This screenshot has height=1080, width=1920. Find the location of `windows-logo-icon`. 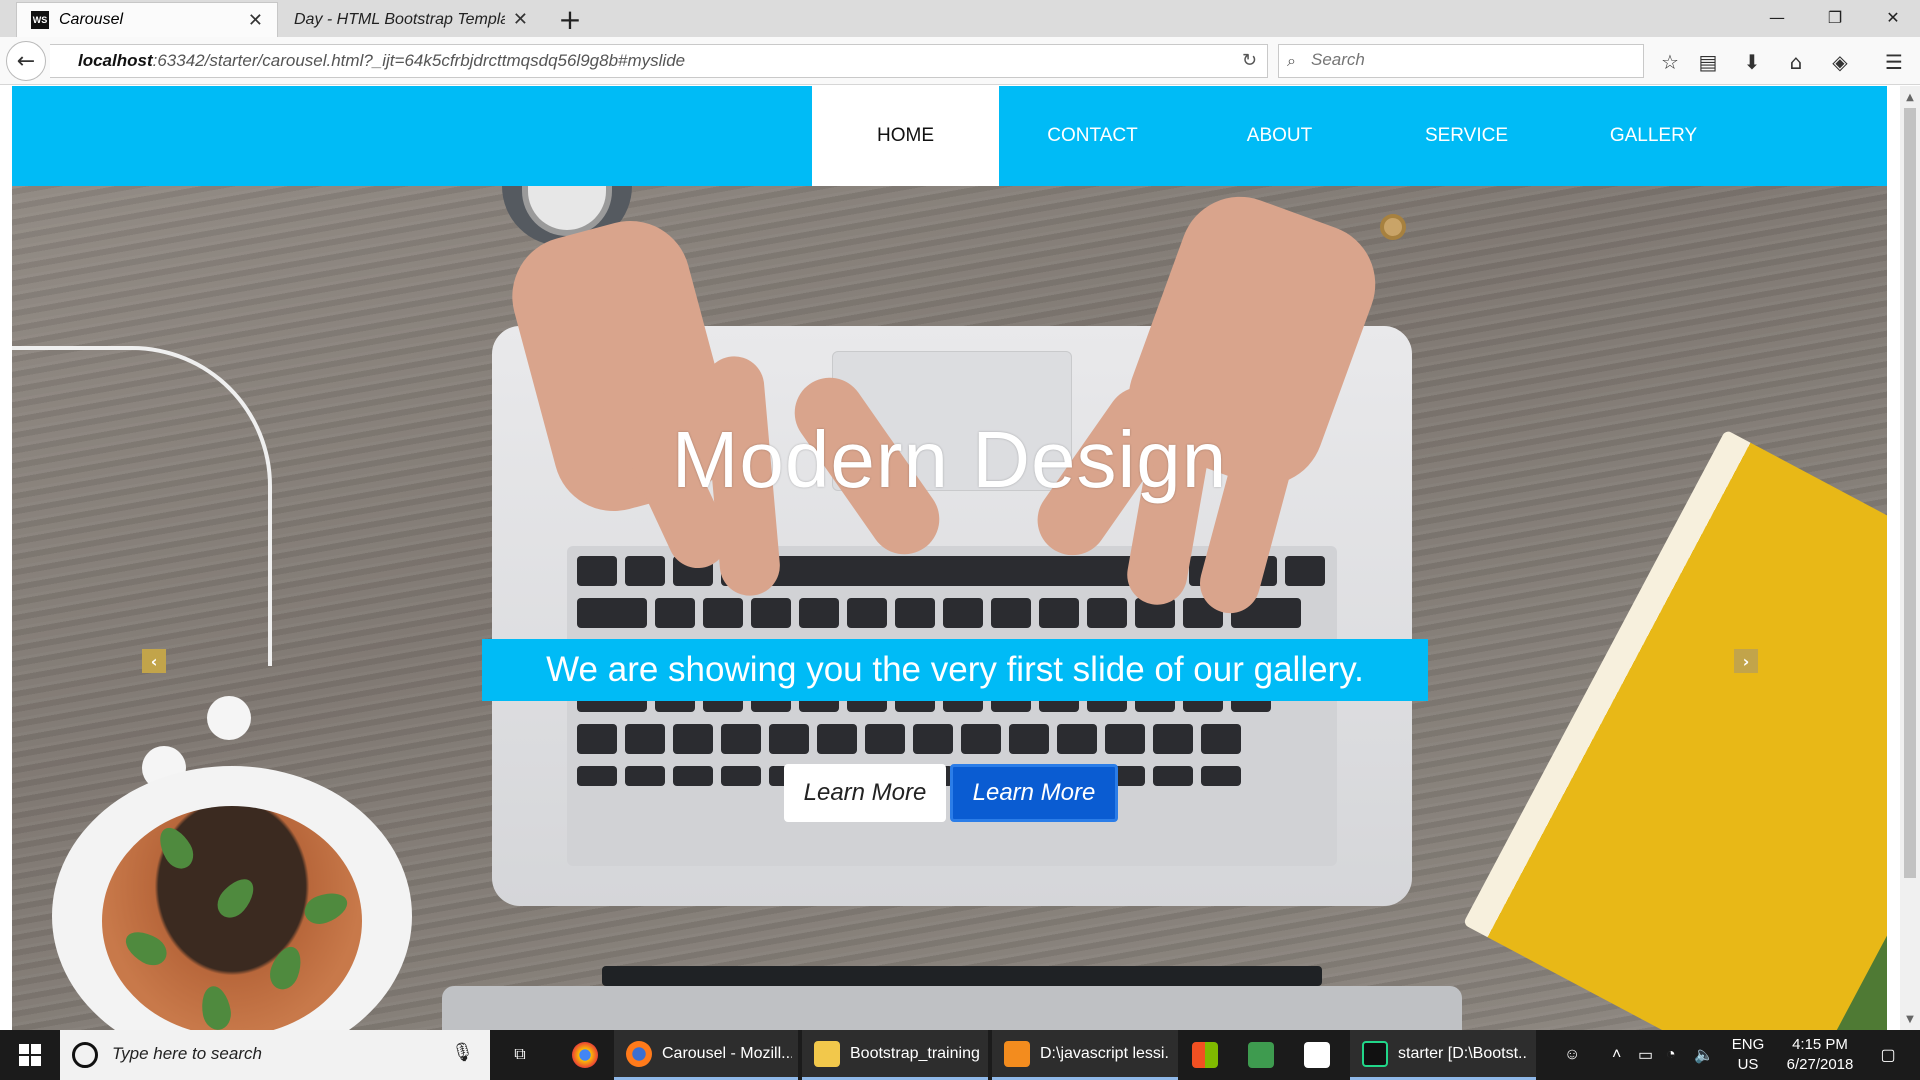

windows-logo-icon is located at coordinates (30, 1055).